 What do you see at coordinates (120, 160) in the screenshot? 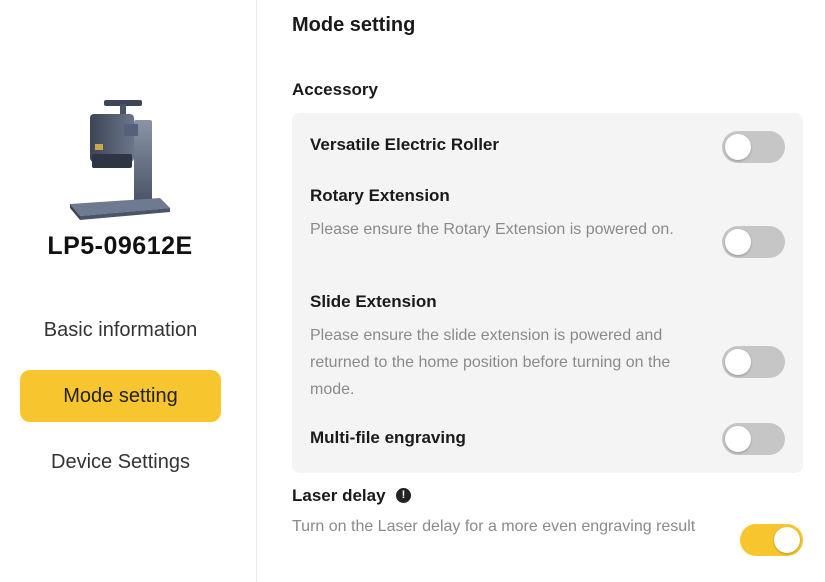
I see `laser-engraver-image` at bounding box center [120, 160].